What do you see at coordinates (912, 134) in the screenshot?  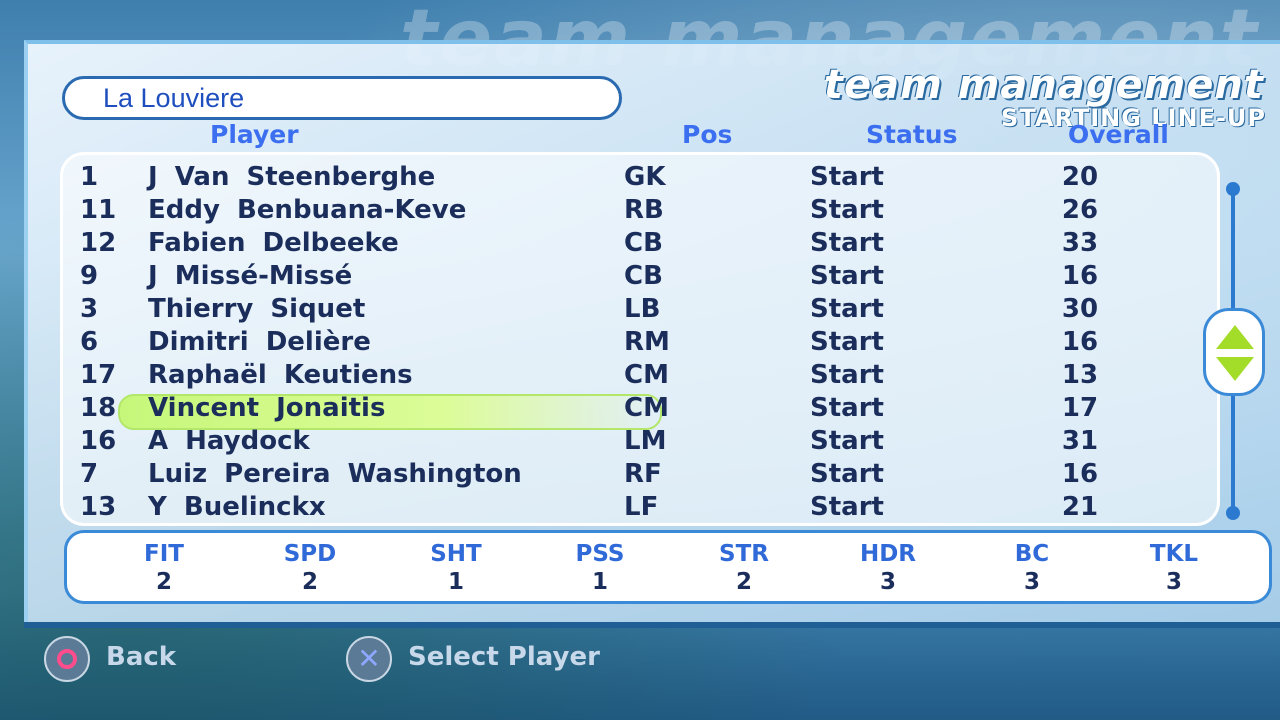 I see `column-header-status: Status` at bounding box center [912, 134].